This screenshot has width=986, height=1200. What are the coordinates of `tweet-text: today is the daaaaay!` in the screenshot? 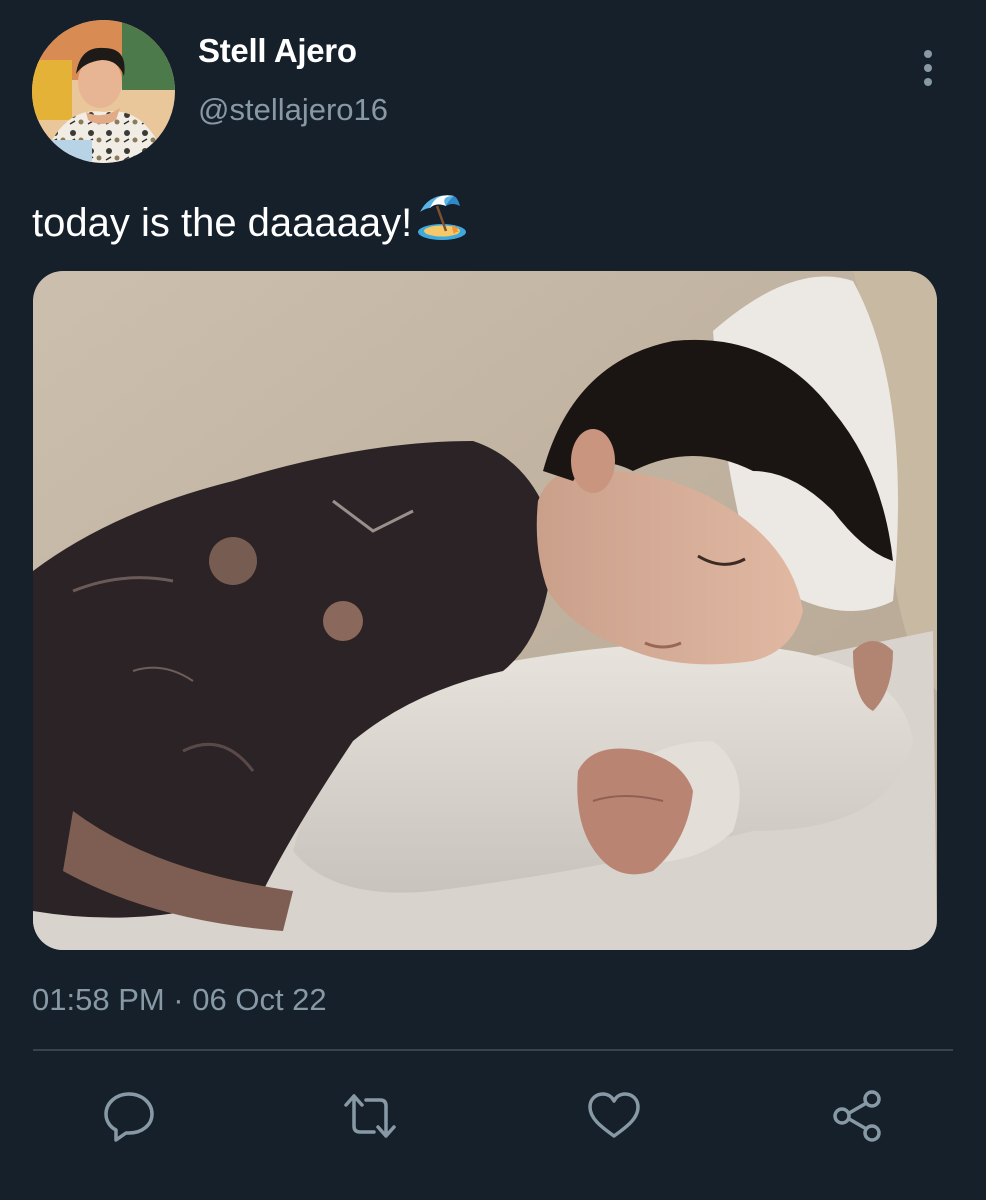 It's located at (250, 221).